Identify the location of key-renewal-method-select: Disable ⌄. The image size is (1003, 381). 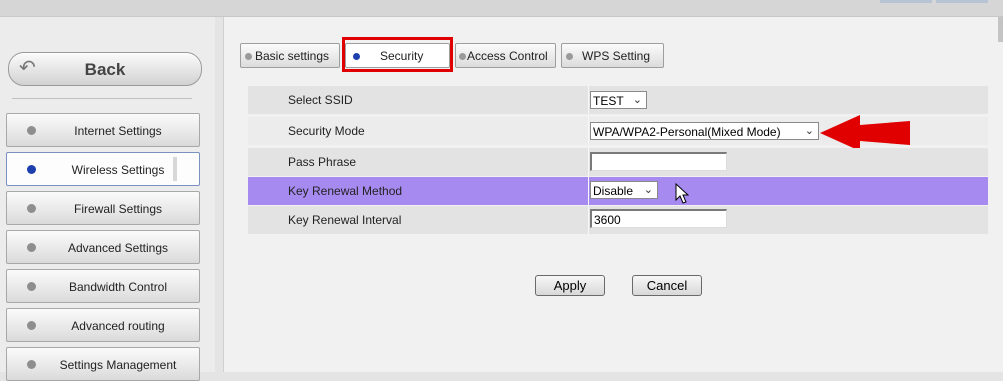
(624, 190).